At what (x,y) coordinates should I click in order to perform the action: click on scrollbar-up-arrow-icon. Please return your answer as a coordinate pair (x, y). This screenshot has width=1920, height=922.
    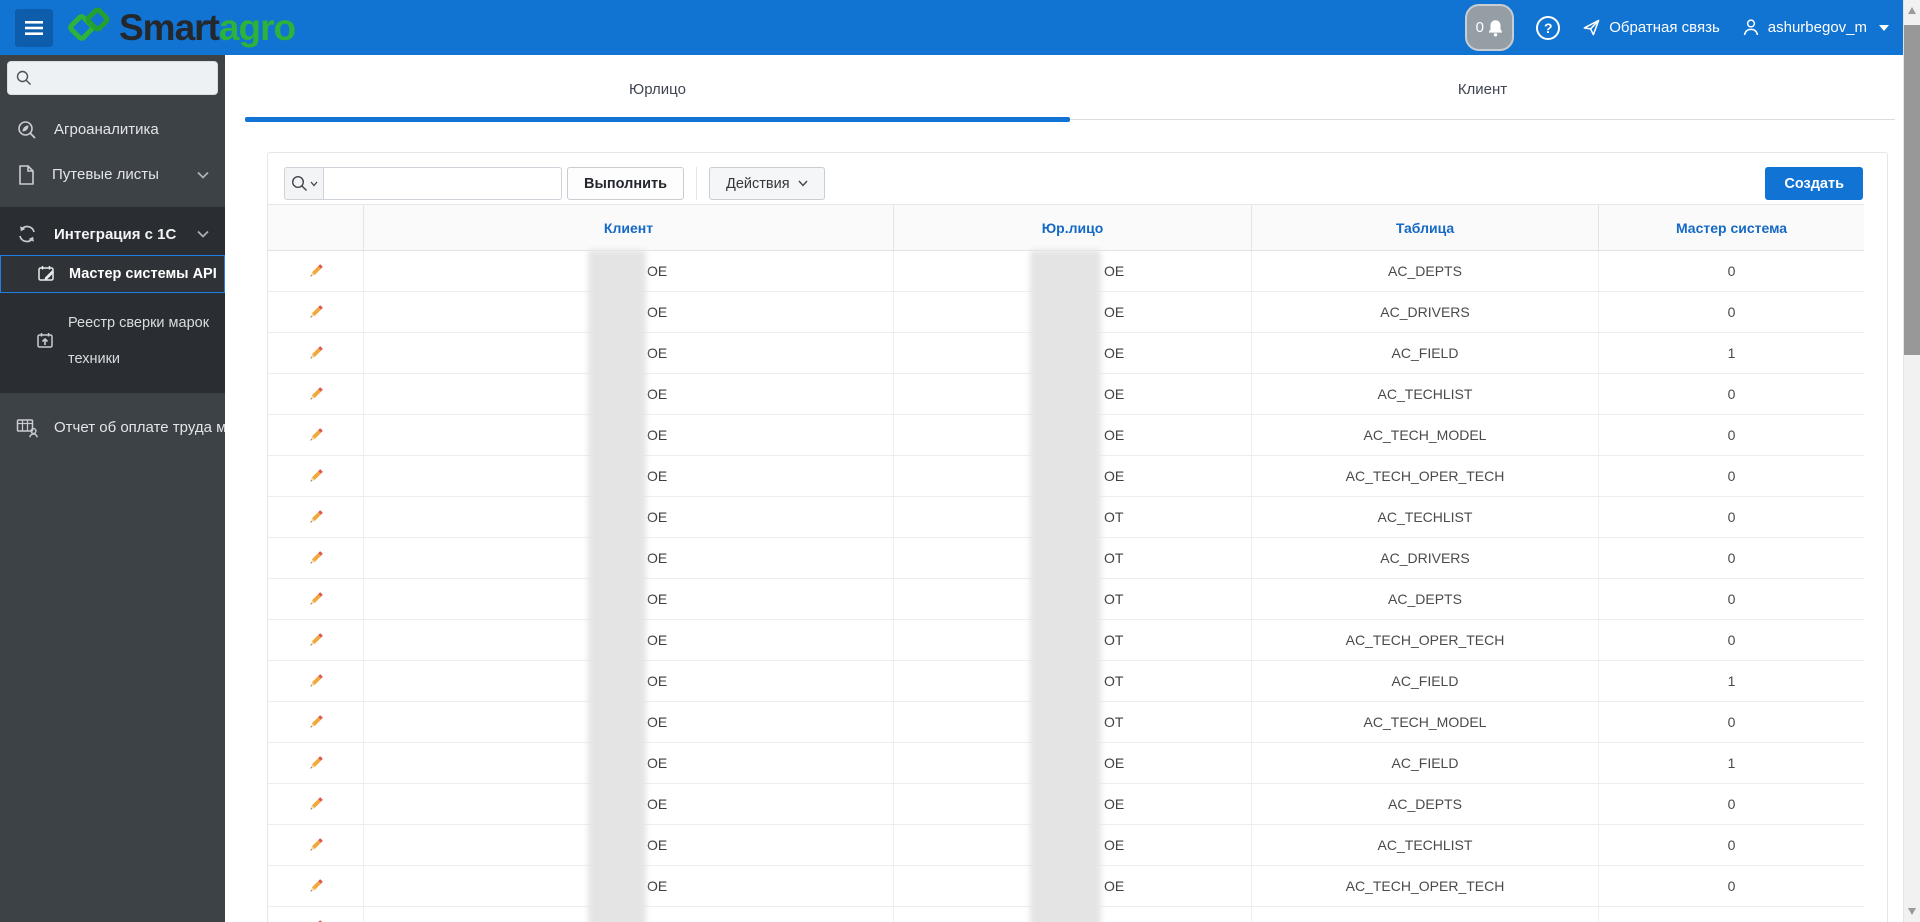
    Looking at the image, I should click on (1912, 10).